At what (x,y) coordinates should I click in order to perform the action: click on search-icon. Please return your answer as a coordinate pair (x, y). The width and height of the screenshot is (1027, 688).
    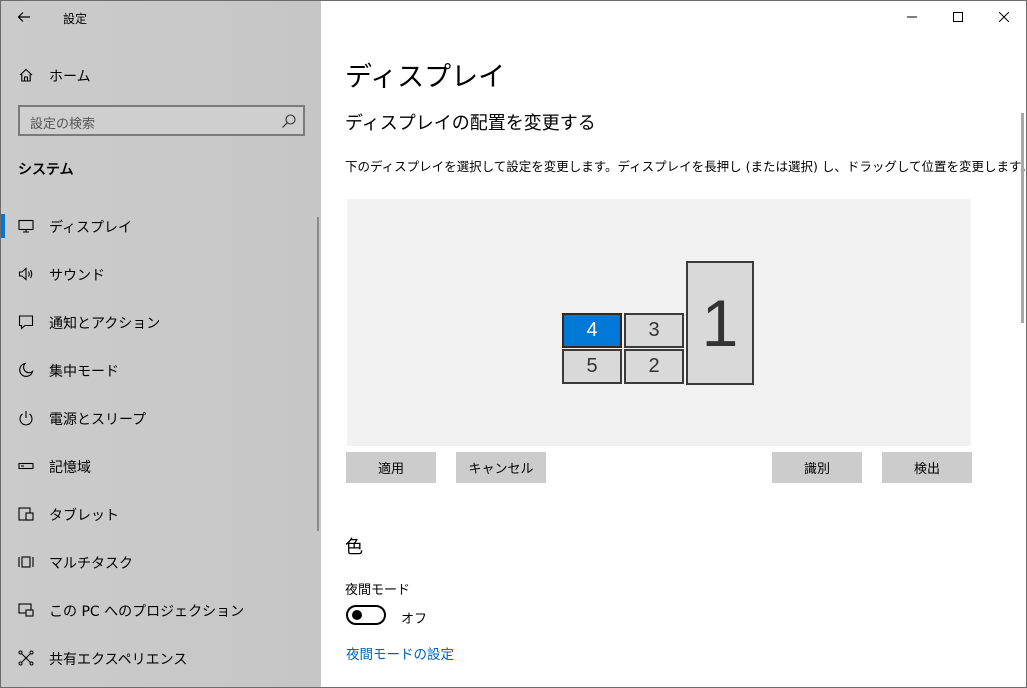
    Looking at the image, I should click on (289, 121).